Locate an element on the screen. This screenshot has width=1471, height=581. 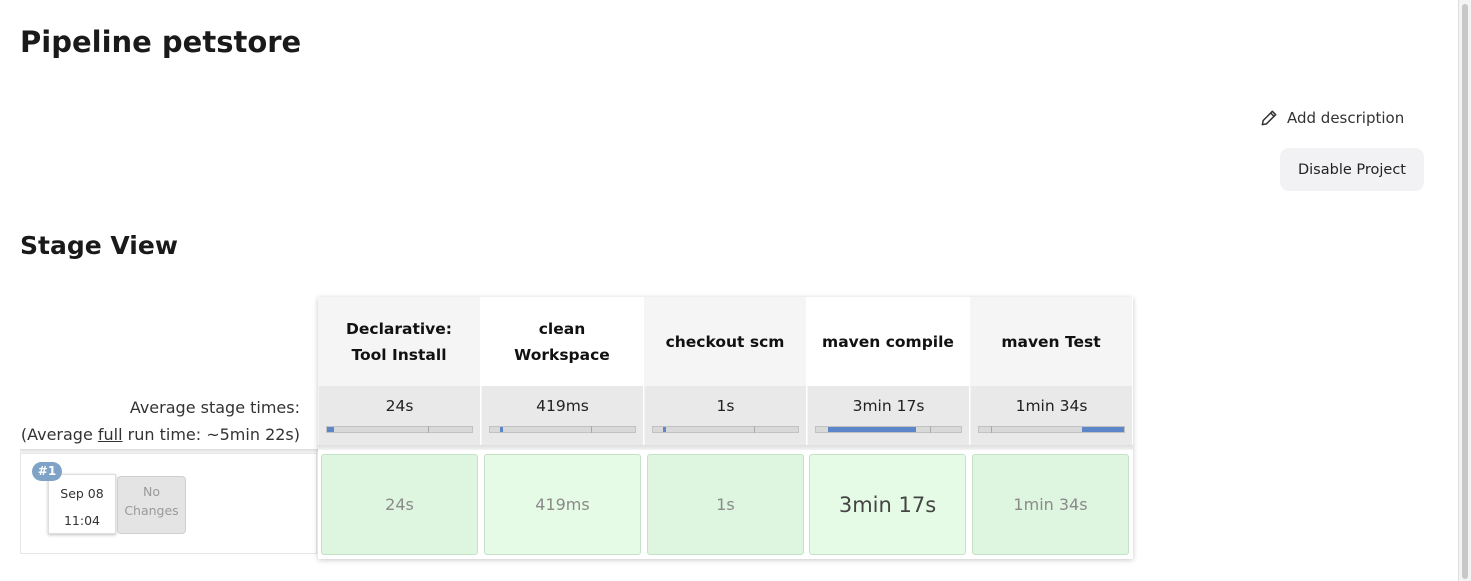
build-date: Sep 08 is located at coordinates (82, 493).